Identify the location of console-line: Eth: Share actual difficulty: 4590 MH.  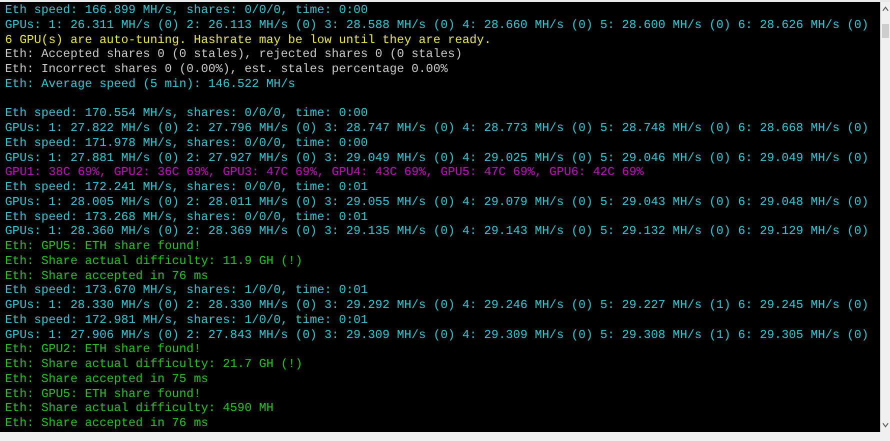
(139, 408).